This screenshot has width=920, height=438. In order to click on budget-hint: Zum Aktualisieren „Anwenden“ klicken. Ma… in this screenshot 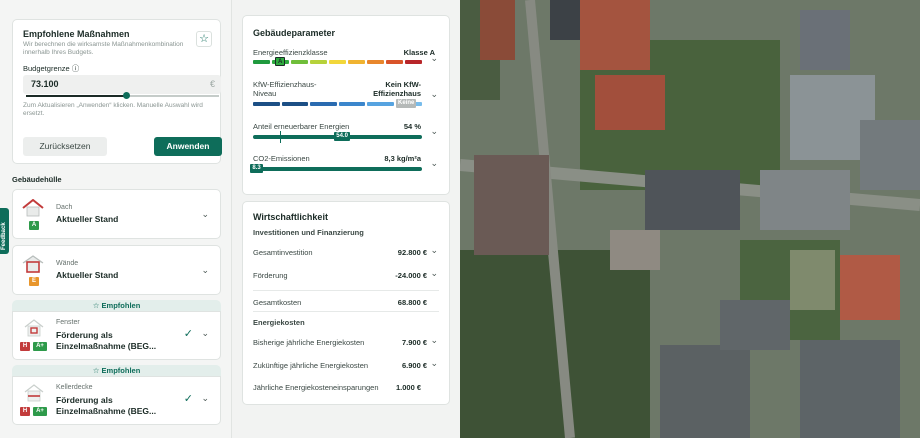, I will do `click(113, 109)`.